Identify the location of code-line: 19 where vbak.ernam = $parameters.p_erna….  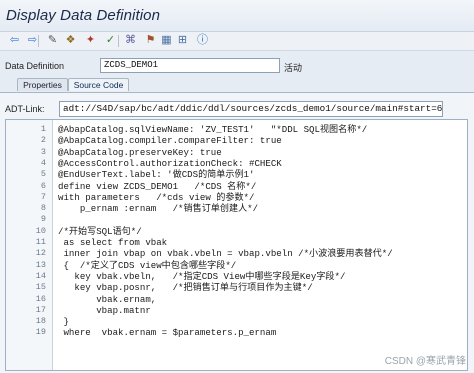
(236, 332).